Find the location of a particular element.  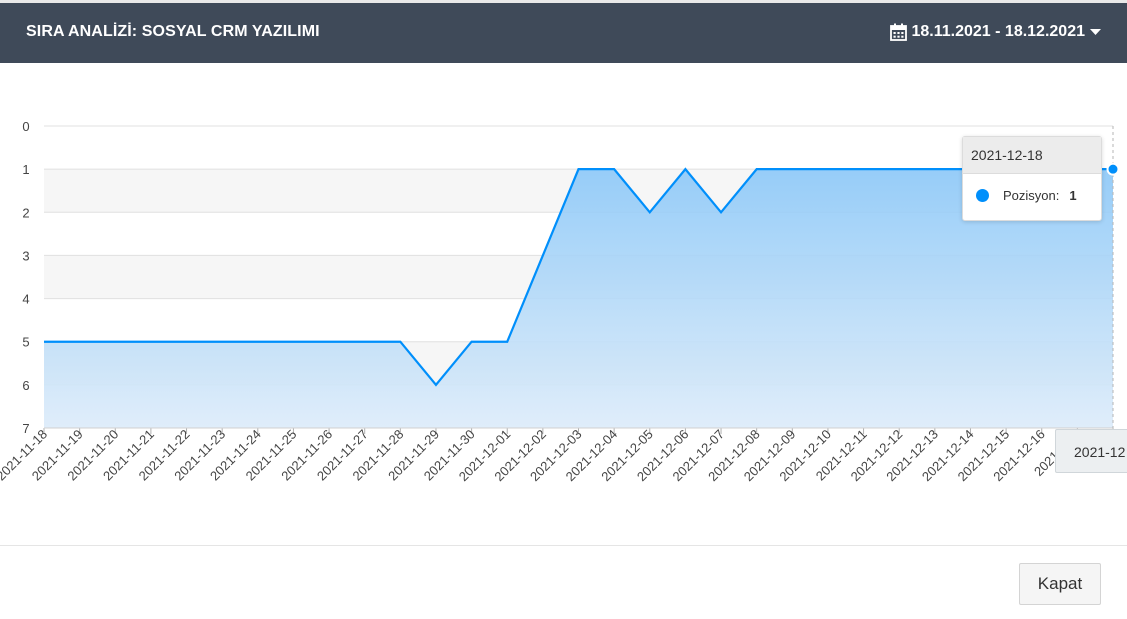

y-tick-label: 7 is located at coordinates (25, 428).